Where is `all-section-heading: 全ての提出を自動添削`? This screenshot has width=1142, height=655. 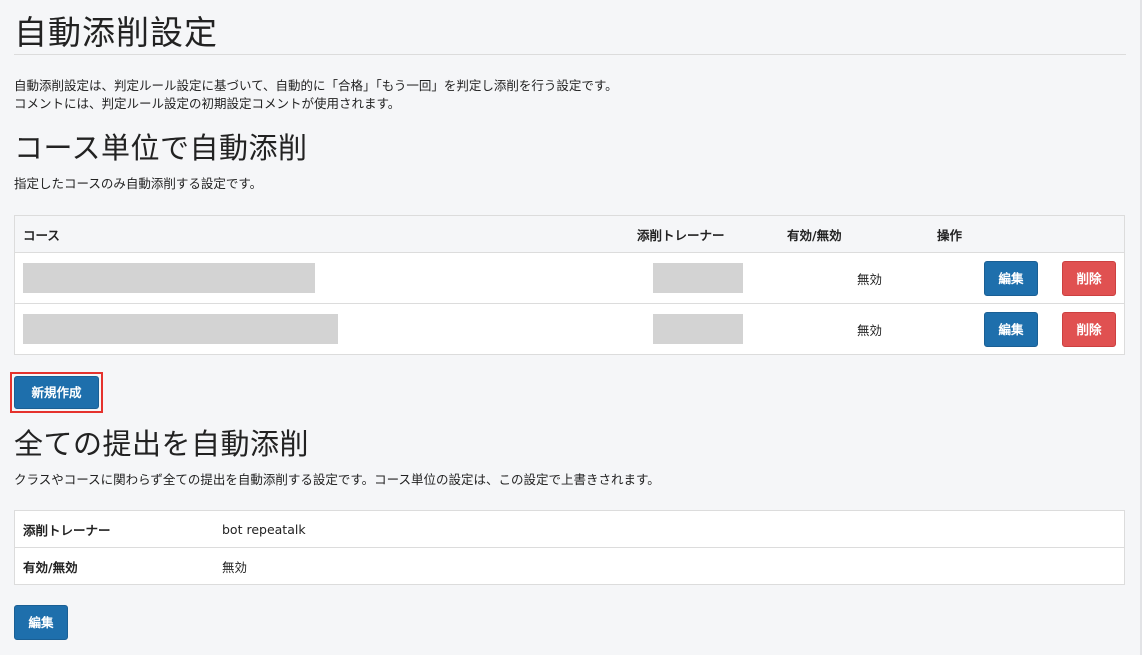 all-section-heading: 全ての提出を自動添削 is located at coordinates (162, 444).